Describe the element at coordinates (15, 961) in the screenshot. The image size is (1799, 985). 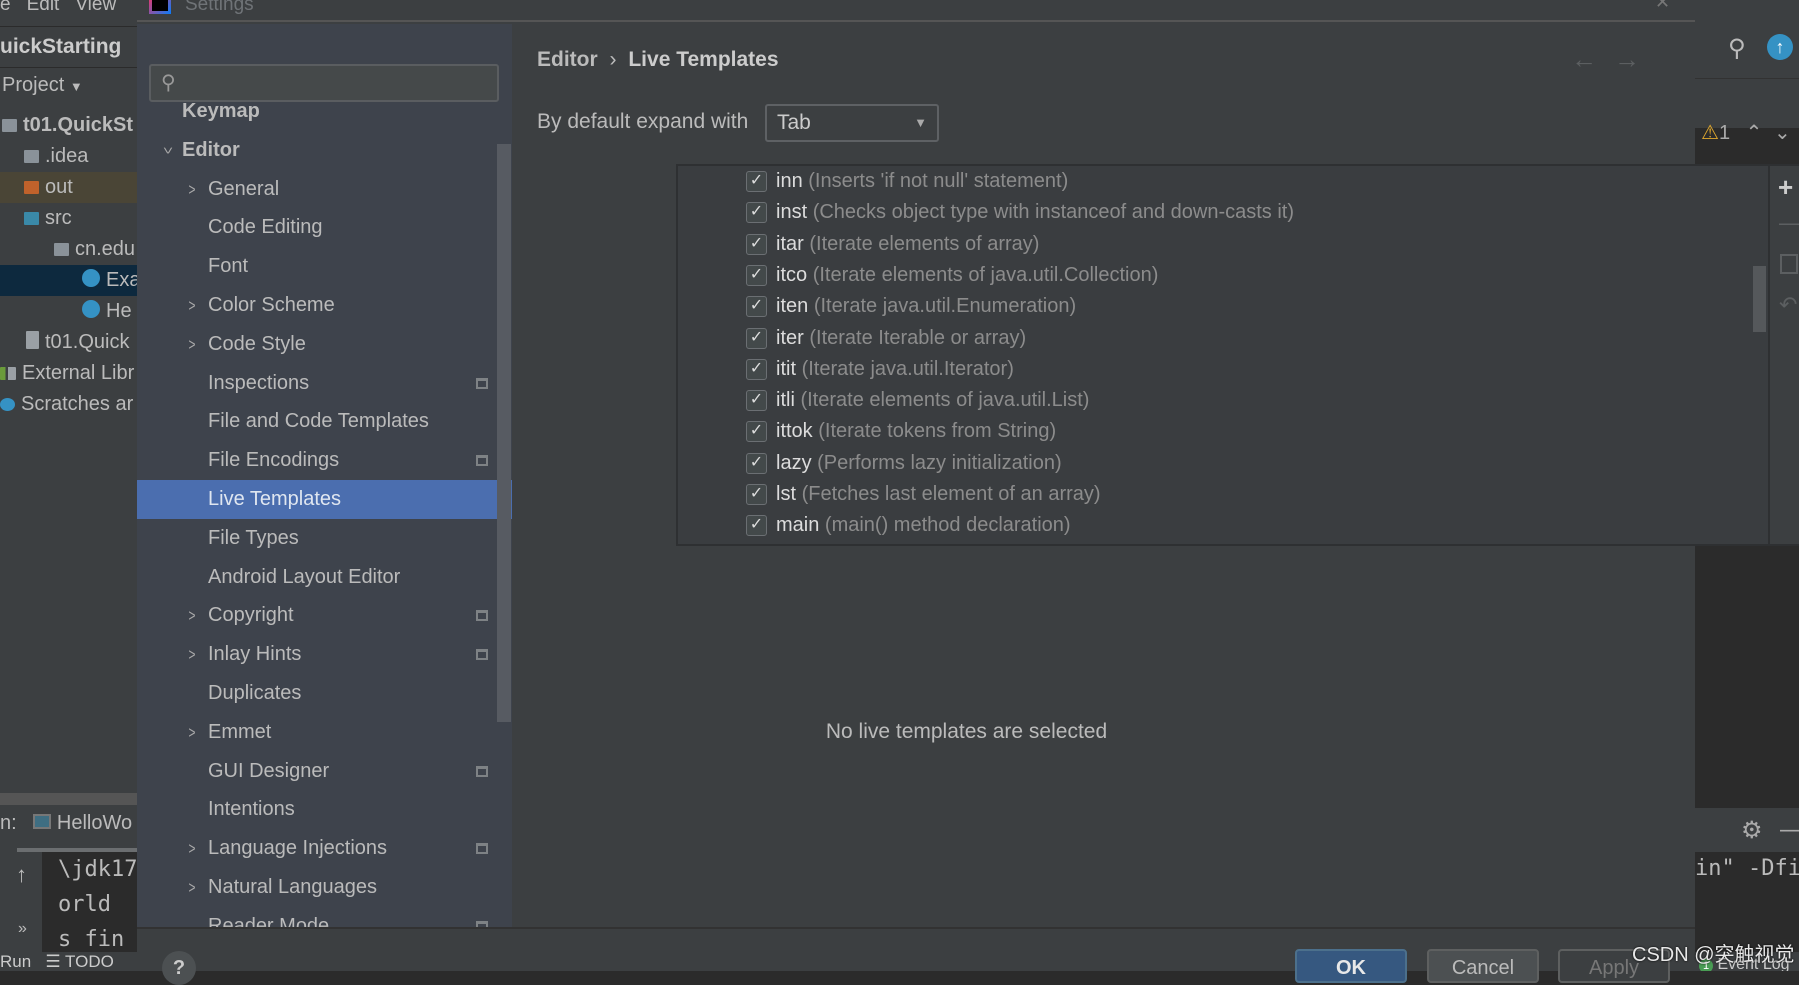
I see `run-tool-tab: Run` at that location.